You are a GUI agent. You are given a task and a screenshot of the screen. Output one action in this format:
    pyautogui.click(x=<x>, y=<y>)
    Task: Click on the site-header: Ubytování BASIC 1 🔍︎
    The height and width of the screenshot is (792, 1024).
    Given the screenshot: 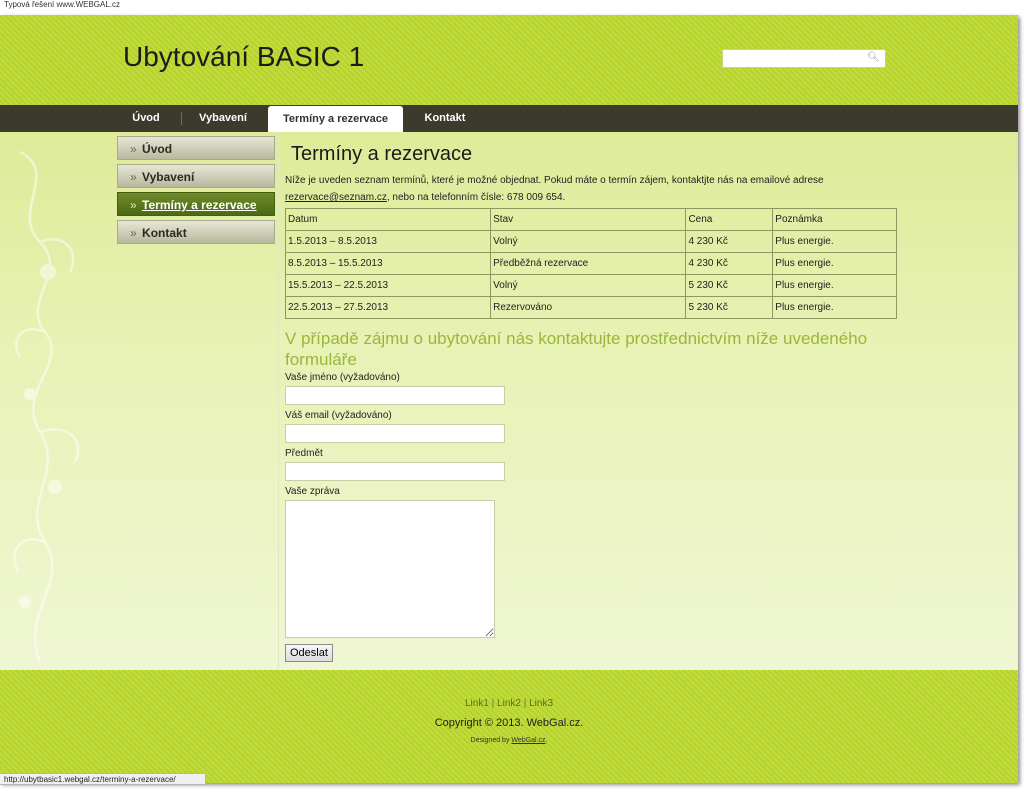 What is the action you would take?
    pyautogui.click(x=509, y=60)
    